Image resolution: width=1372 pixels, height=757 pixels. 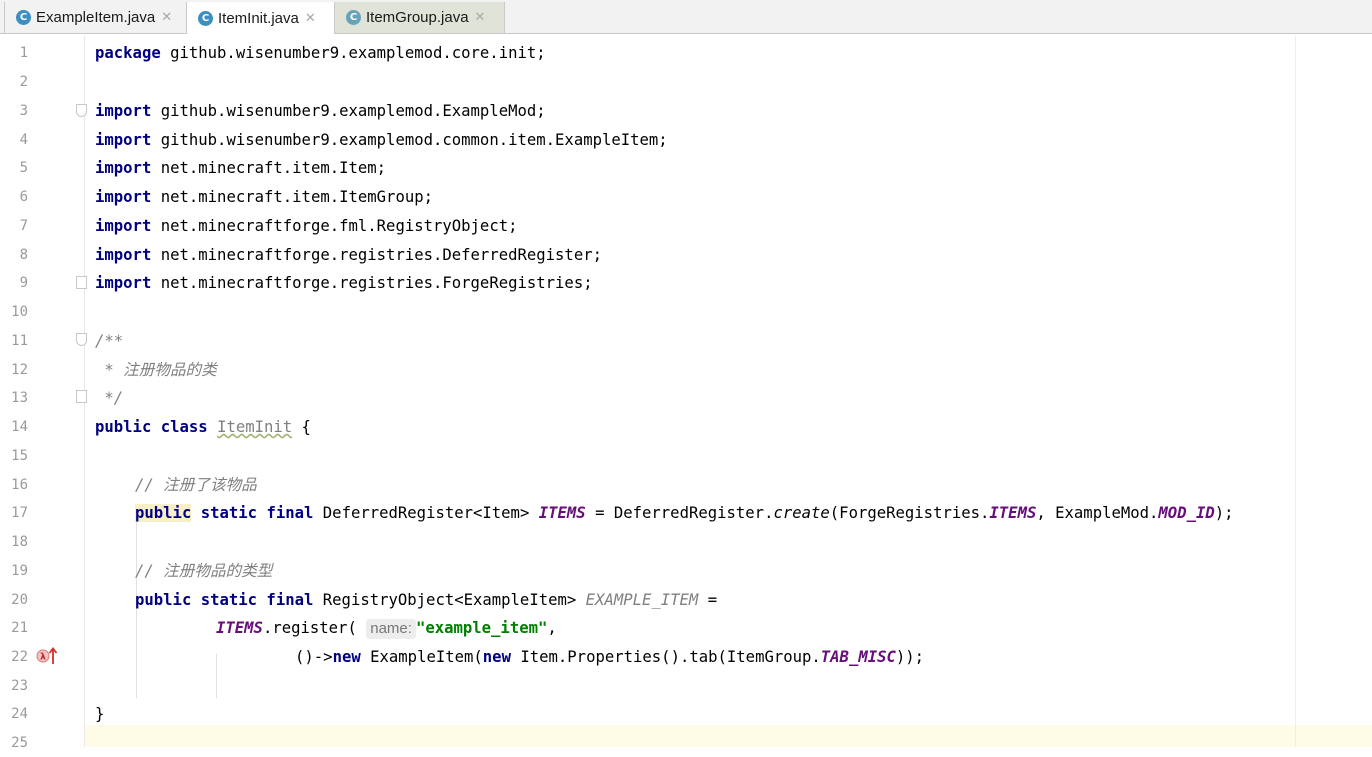 What do you see at coordinates (43, 658) in the screenshot?
I see `svg-text: λ` at bounding box center [43, 658].